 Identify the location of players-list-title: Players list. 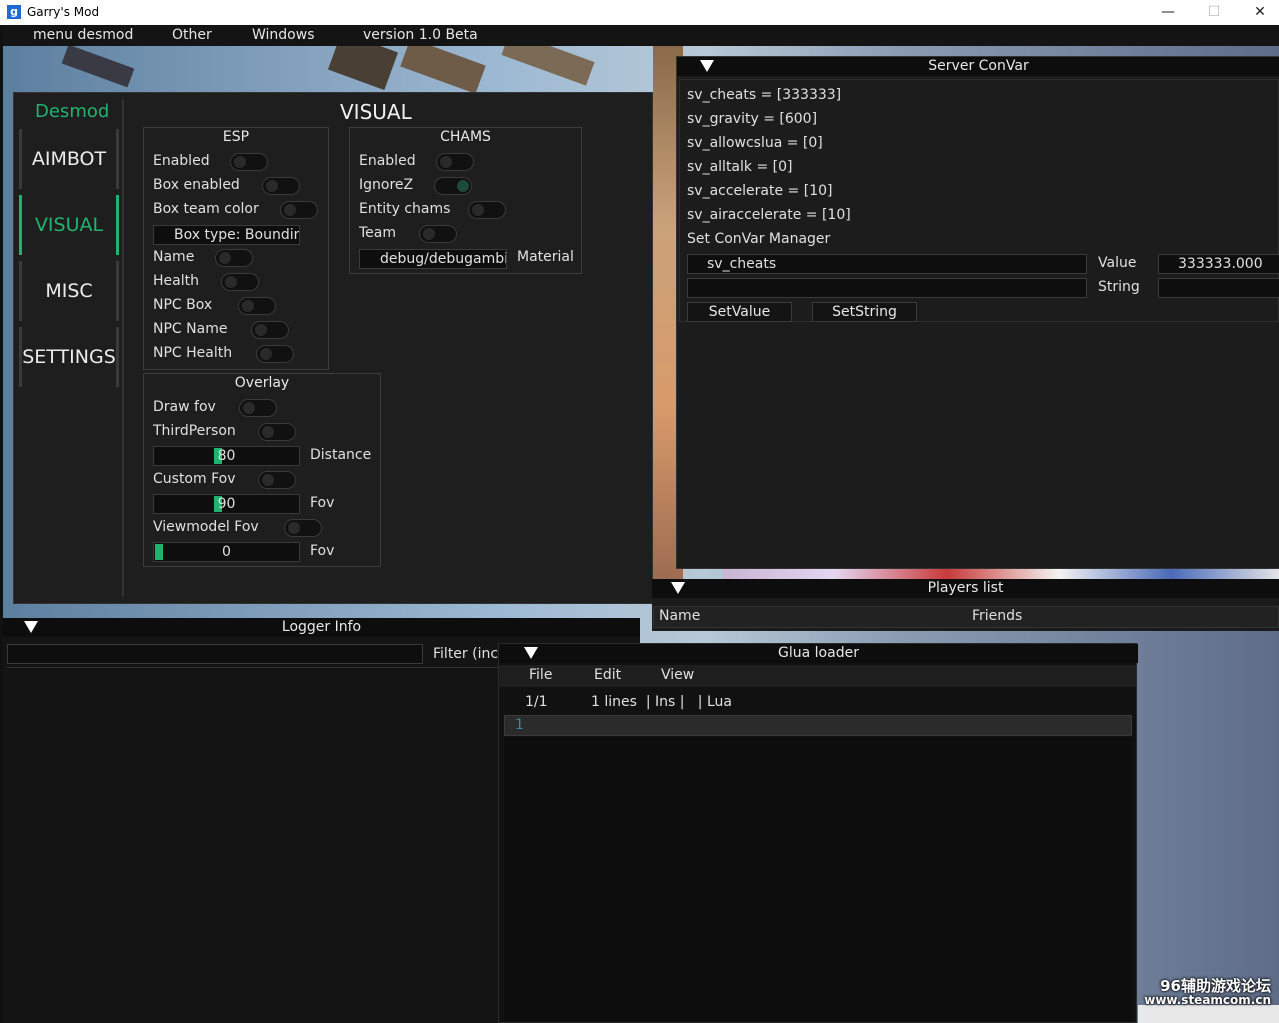
(965, 588).